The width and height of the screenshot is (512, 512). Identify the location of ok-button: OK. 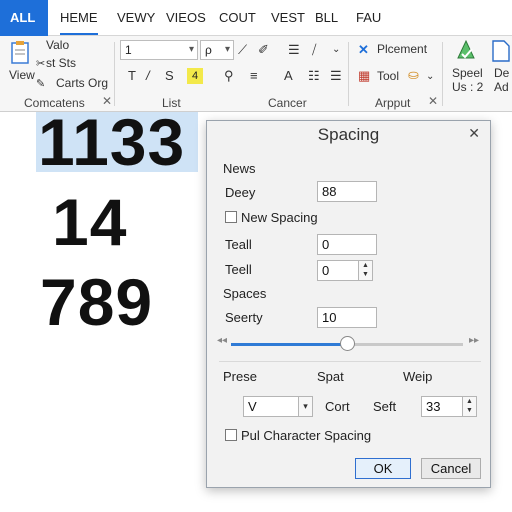
(383, 468).